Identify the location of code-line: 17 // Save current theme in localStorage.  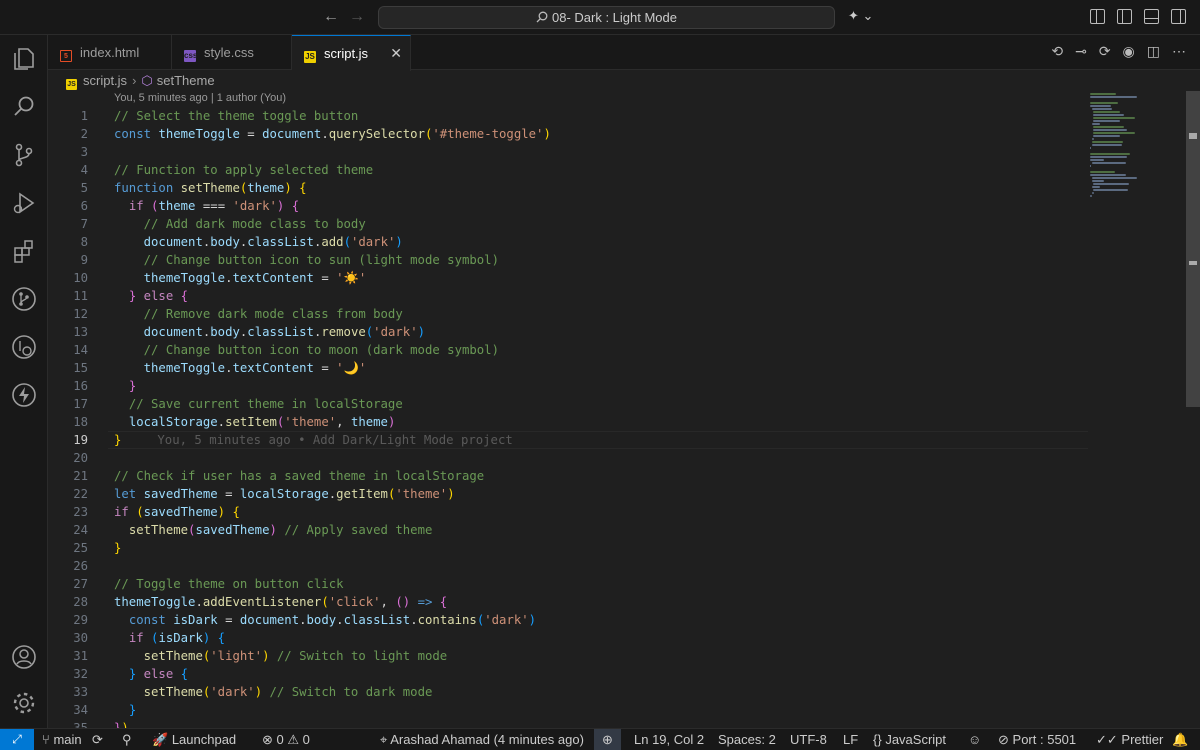
(568, 404).